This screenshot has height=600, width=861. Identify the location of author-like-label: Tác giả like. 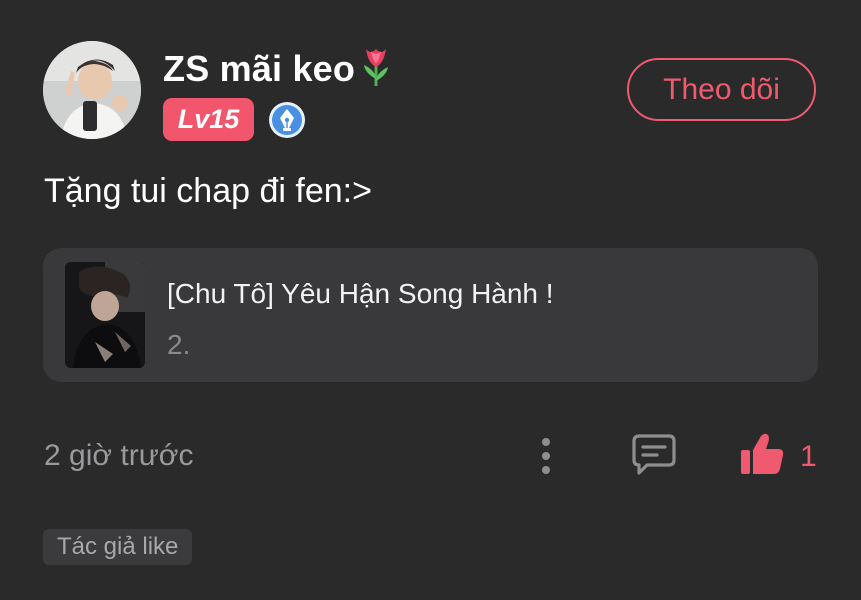
(118, 546).